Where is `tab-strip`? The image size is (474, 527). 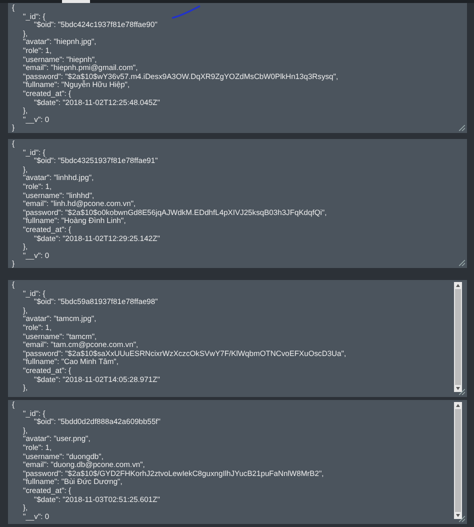 tab-strip is located at coordinates (76, 1).